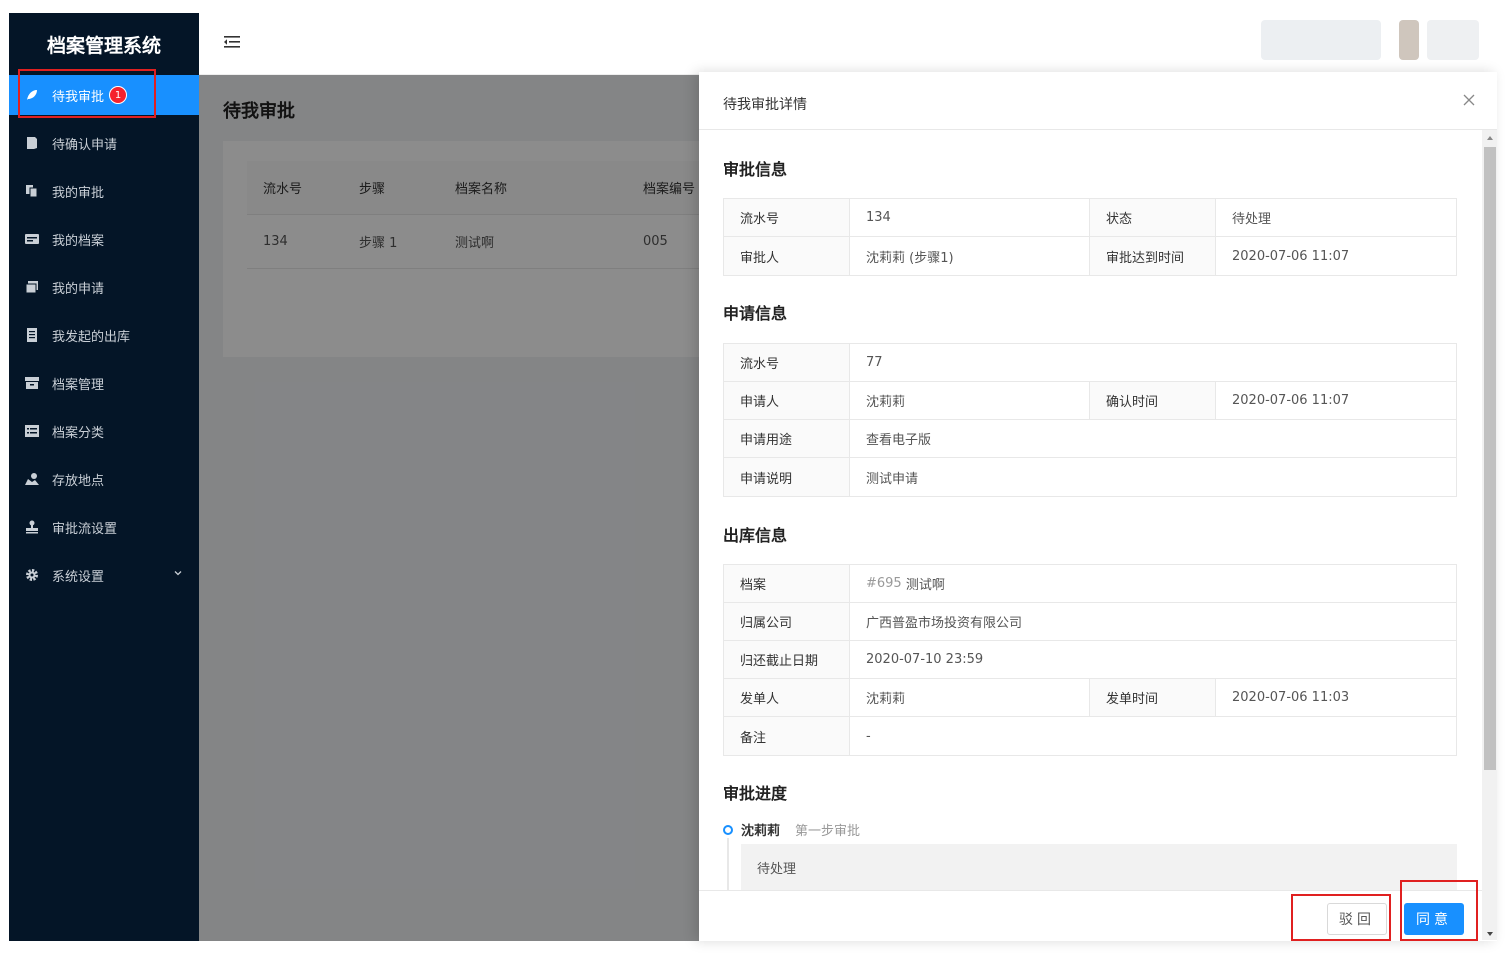 The height and width of the screenshot is (954, 1508). What do you see at coordinates (78, 577) in the screenshot?
I see `sidebar-item-label: 系统设置` at bounding box center [78, 577].